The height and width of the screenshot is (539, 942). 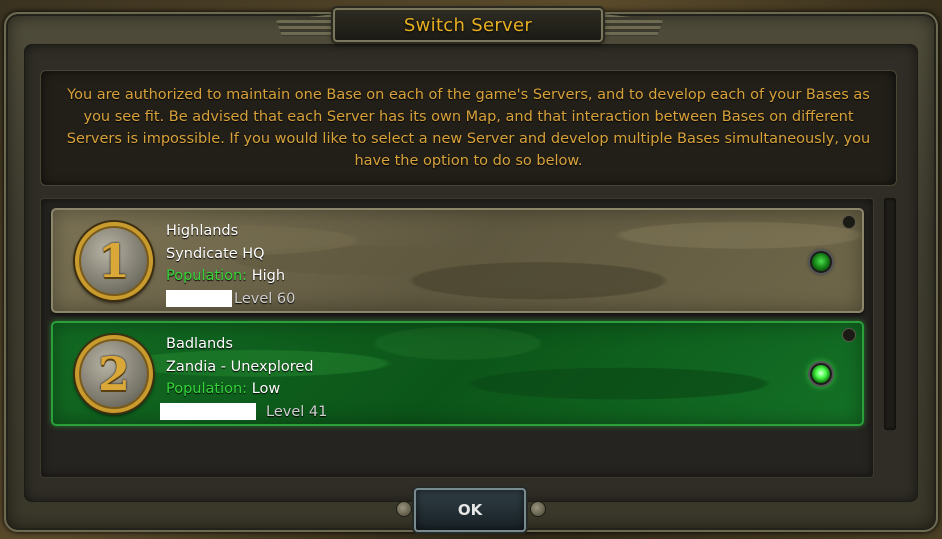 I want to click on ok-button: OK, so click(x=470, y=510).